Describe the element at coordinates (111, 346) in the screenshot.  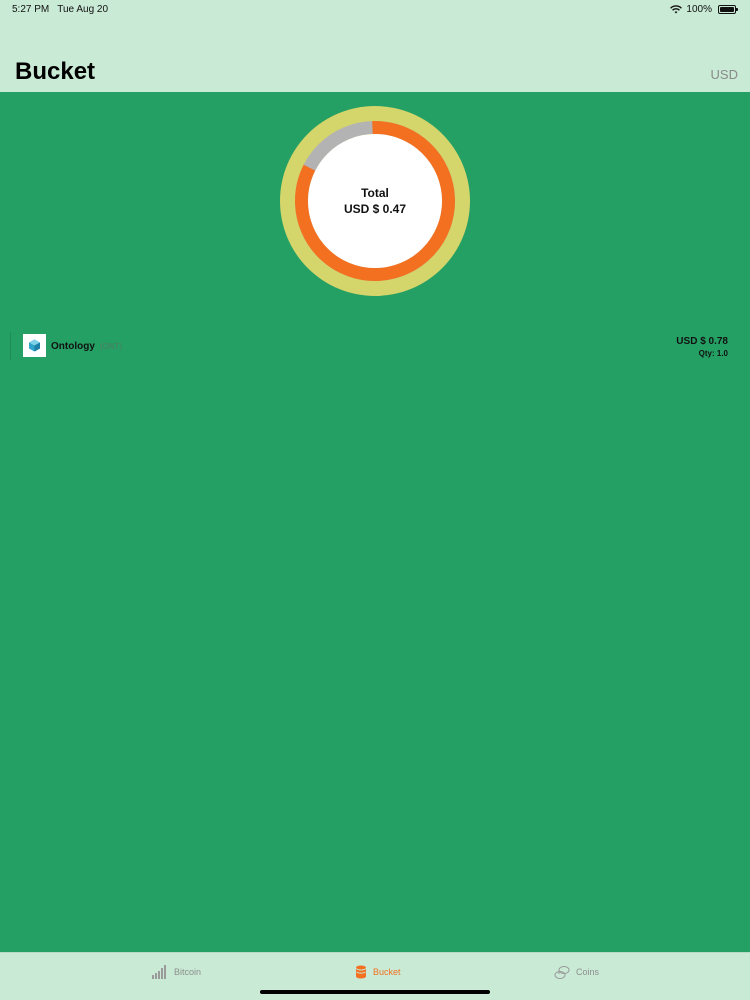
I see `coin-symbol: (ONT)` at that location.